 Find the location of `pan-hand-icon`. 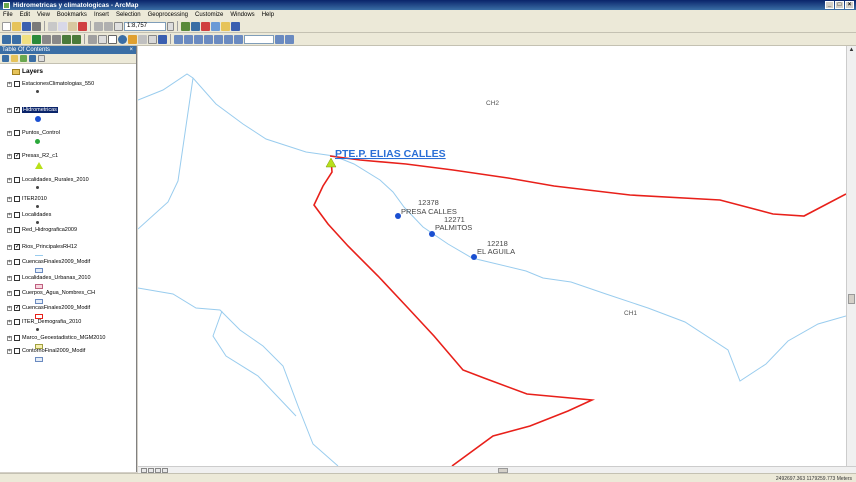

pan-hand-icon is located at coordinates (26, 39).